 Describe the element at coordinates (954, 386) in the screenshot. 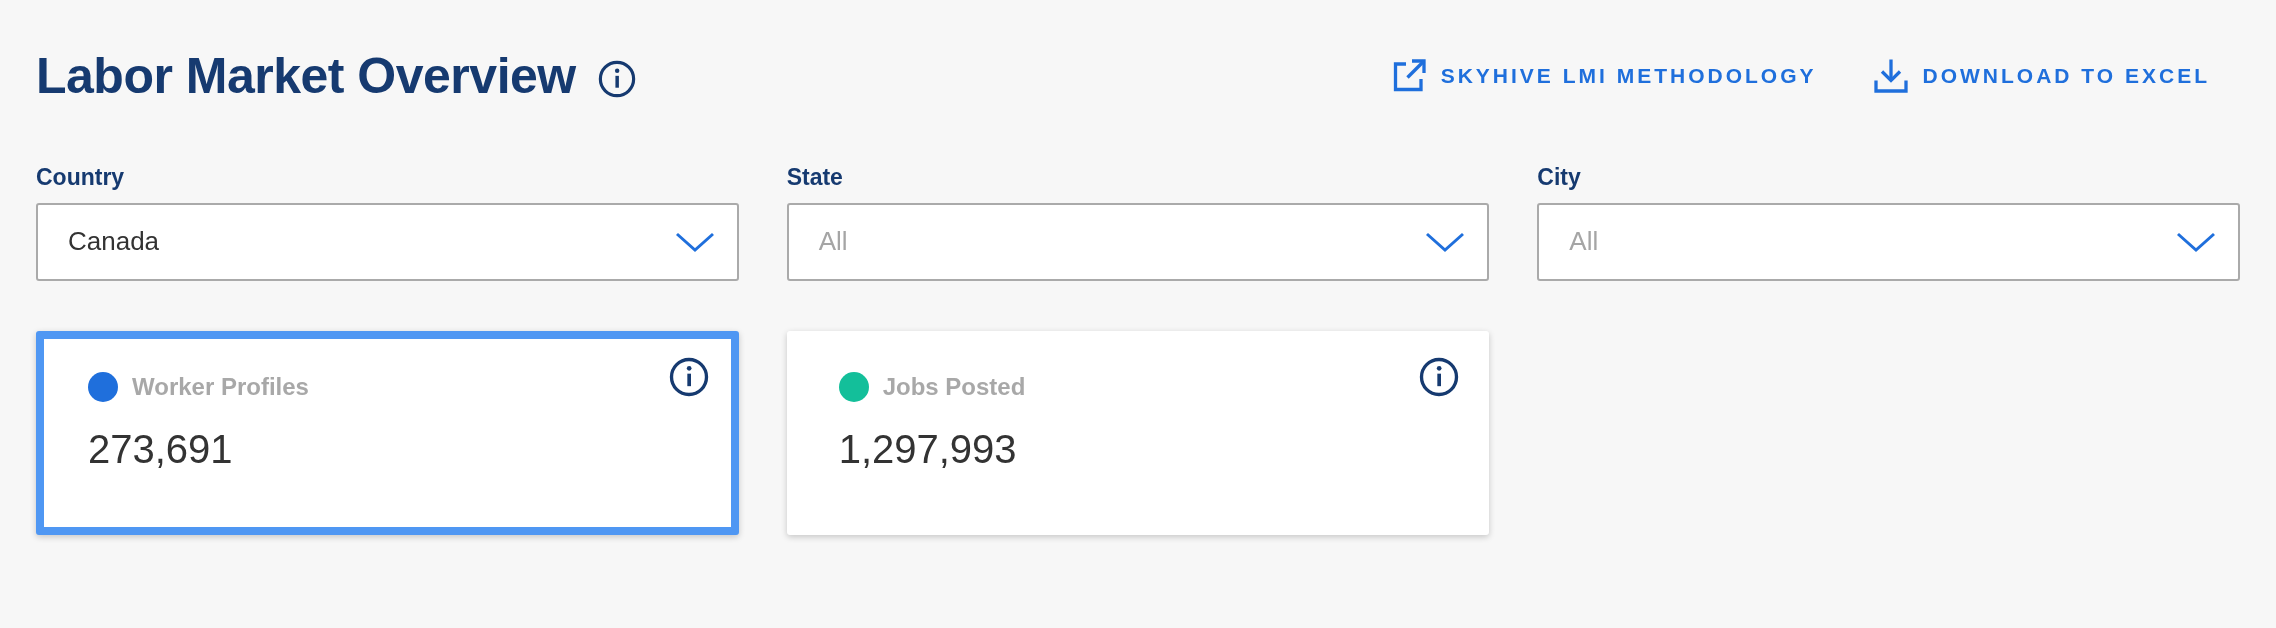

I see `card-label: Jobs Posted` at that location.